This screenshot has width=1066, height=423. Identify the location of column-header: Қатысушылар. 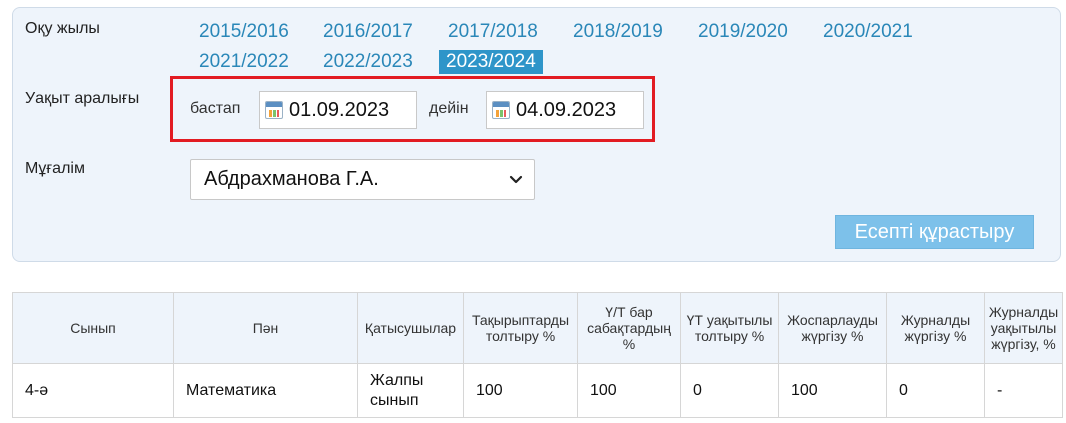
(410, 328).